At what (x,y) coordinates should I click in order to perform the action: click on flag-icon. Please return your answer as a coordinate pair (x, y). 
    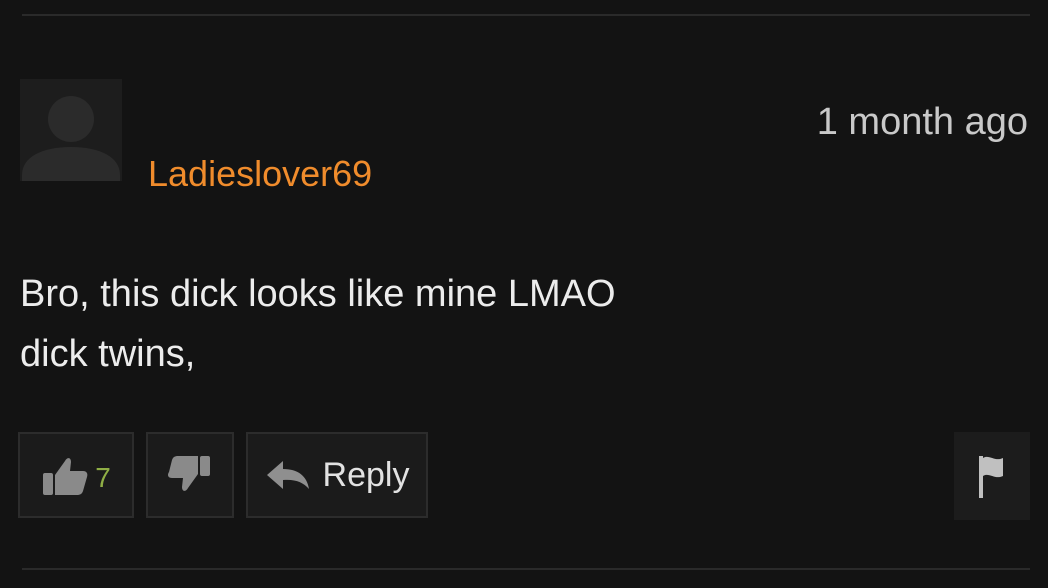
    Looking at the image, I should click on (992, 476).